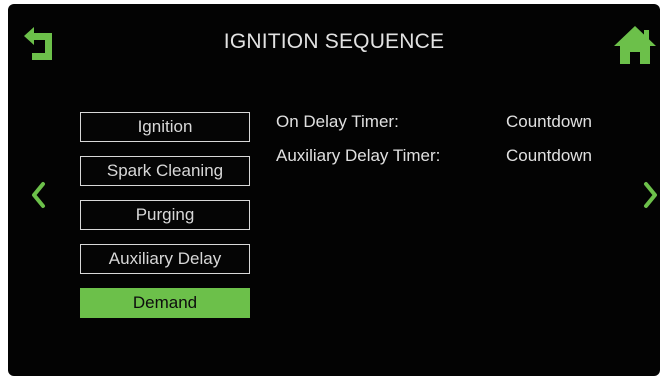 The width and height of the screenshot is (668, 383). I want to click on chevron-left-icon, so click(38, 195).